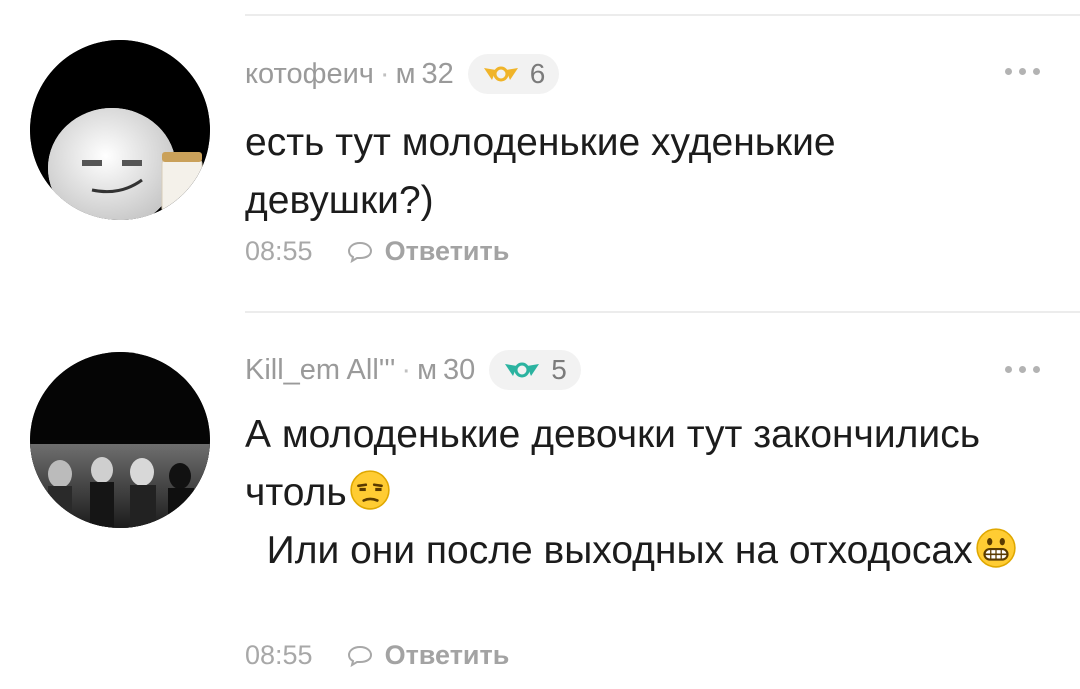 This screenshot has height=689, width=1080. What do you see at coordinates (662, 15) in the screenshot?
I see `top-divider` at bounding box center [662, 15].